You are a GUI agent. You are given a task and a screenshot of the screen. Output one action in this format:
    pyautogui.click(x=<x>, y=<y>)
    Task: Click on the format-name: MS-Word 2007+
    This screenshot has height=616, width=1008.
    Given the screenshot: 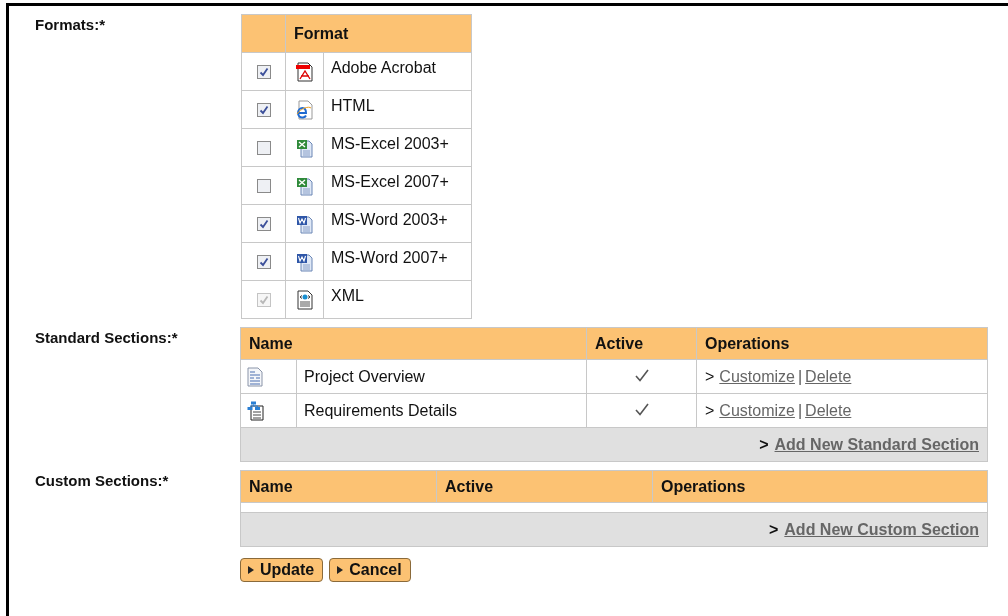 What is the action you would take?
    pyautogui.click(x=397, y=261)
    